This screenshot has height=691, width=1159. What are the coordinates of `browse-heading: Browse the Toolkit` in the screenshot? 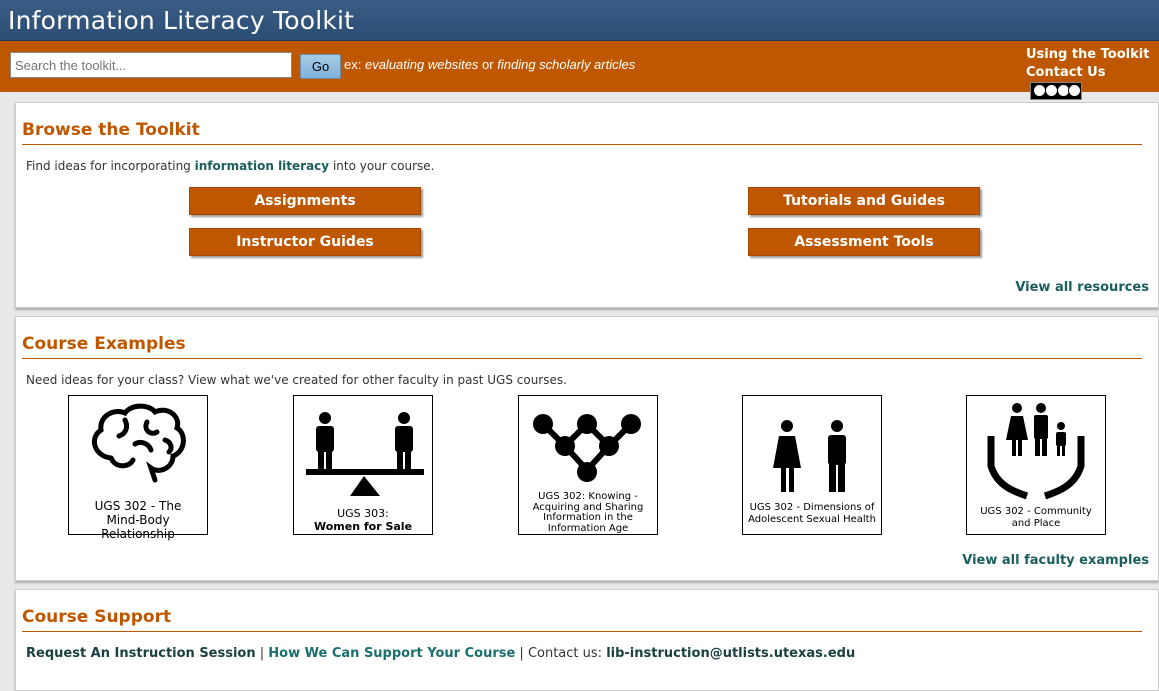 It's located at (111, 130).